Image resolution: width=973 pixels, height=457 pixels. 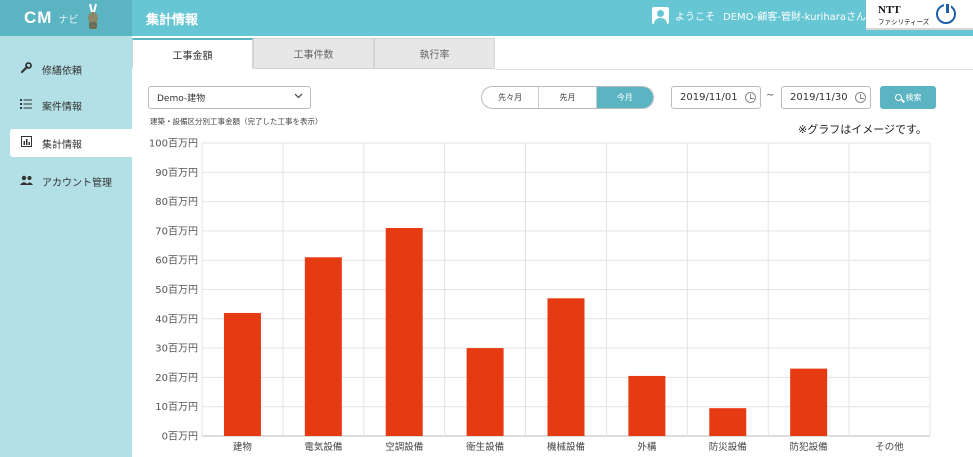 I want to click on app-logo: CM ナビ, so click(x=66, y=18).